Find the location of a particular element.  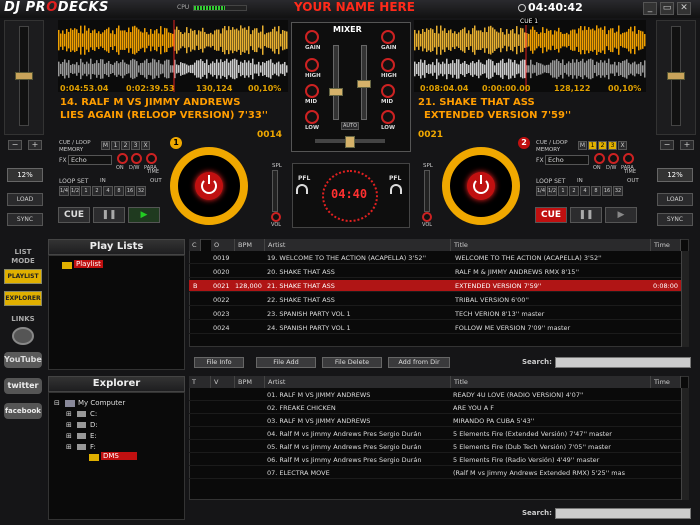

playlist-mode-button: PLAYLIST is located at coordinates (23, 276).